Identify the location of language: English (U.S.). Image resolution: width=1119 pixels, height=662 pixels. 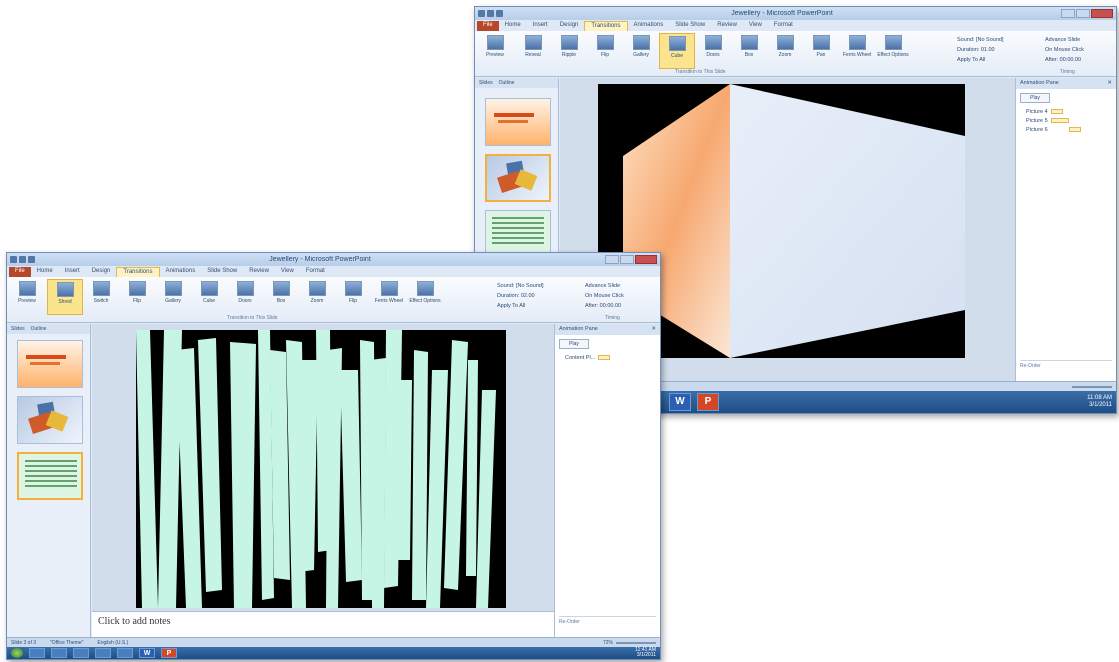
(112, 643).